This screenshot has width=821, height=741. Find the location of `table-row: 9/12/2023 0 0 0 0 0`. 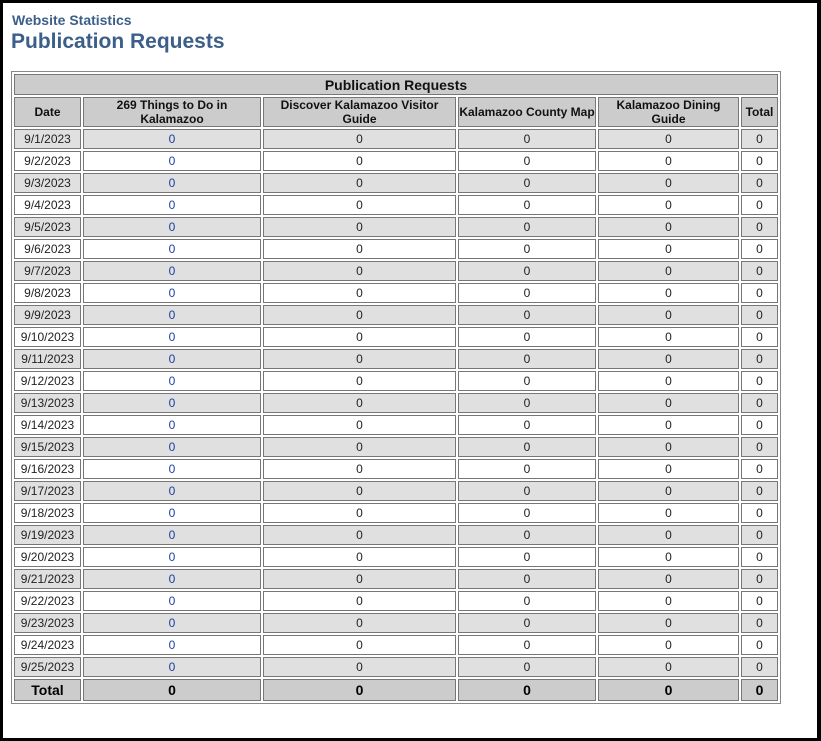

table-row: 9/12/2023 0 0 0 0 0 is located at coordinates (396, 381).